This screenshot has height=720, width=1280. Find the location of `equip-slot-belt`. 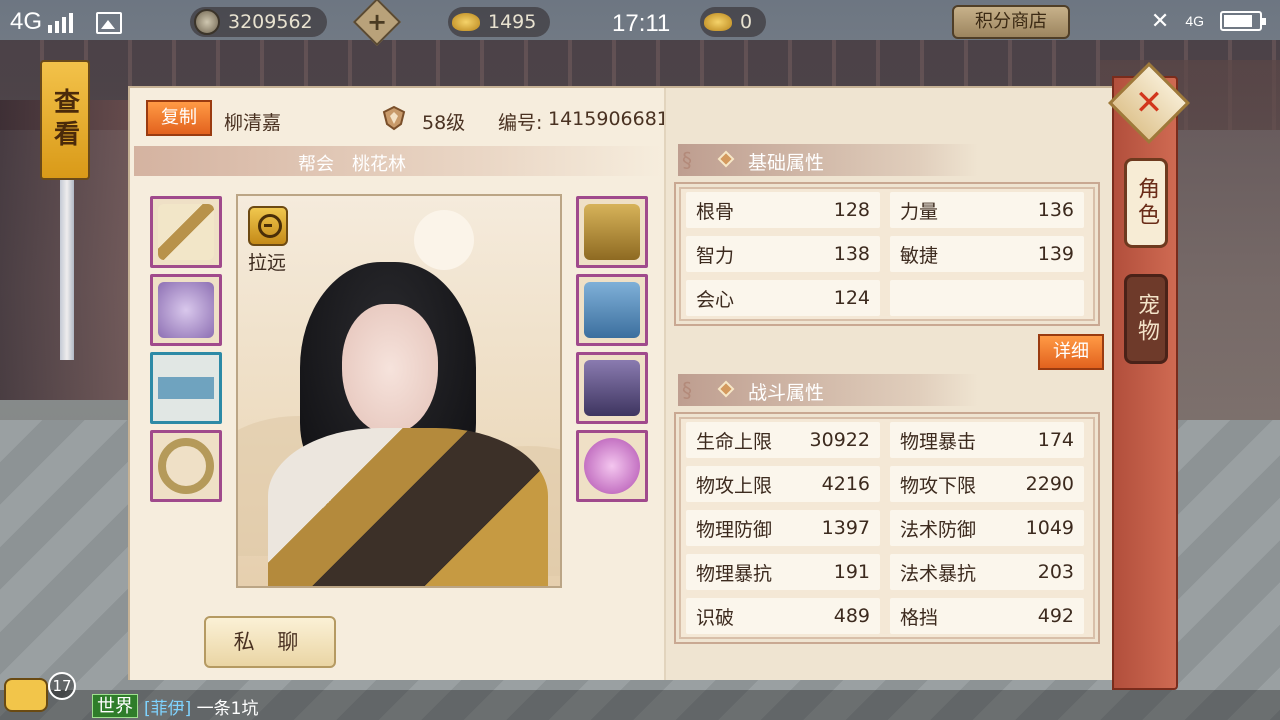

equip-slot-belt is located at coordinates (186, 388).